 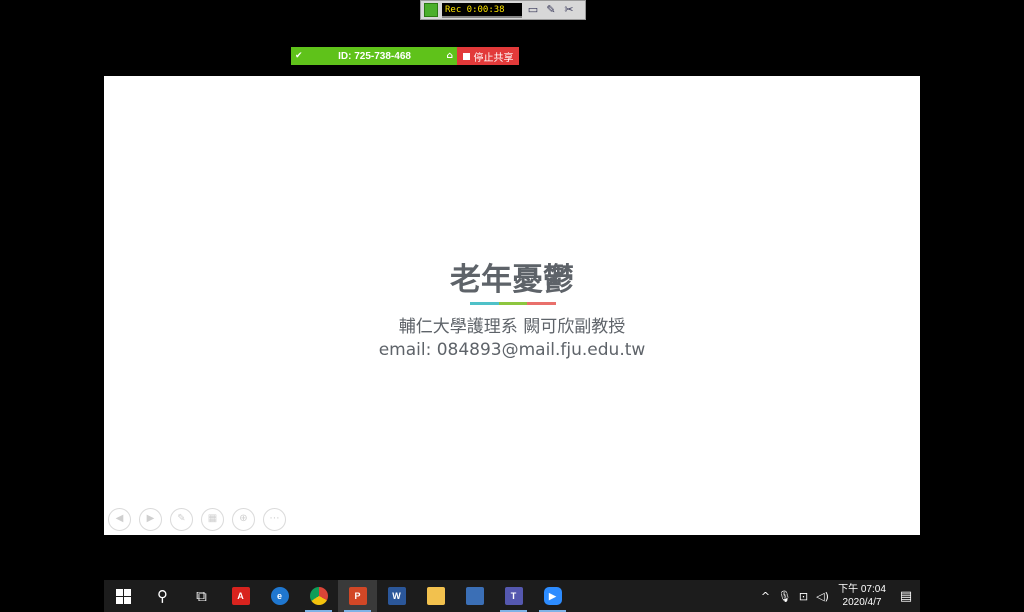 What do you see at coordinates (431, 10) in the screenshot?
I see `record-stop-button` at bounding box center [431, 10].